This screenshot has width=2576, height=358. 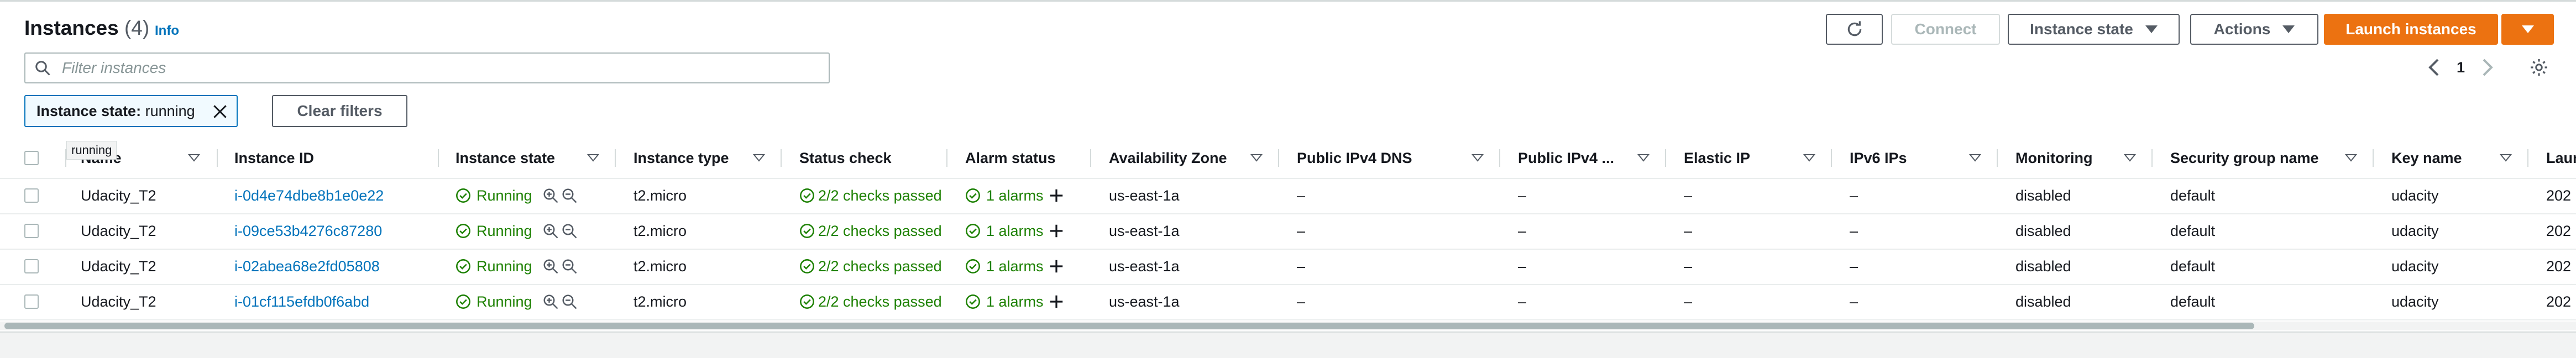 I want to click on col-header-alarm-status: Alarm status, so click(x=1010, y=158).